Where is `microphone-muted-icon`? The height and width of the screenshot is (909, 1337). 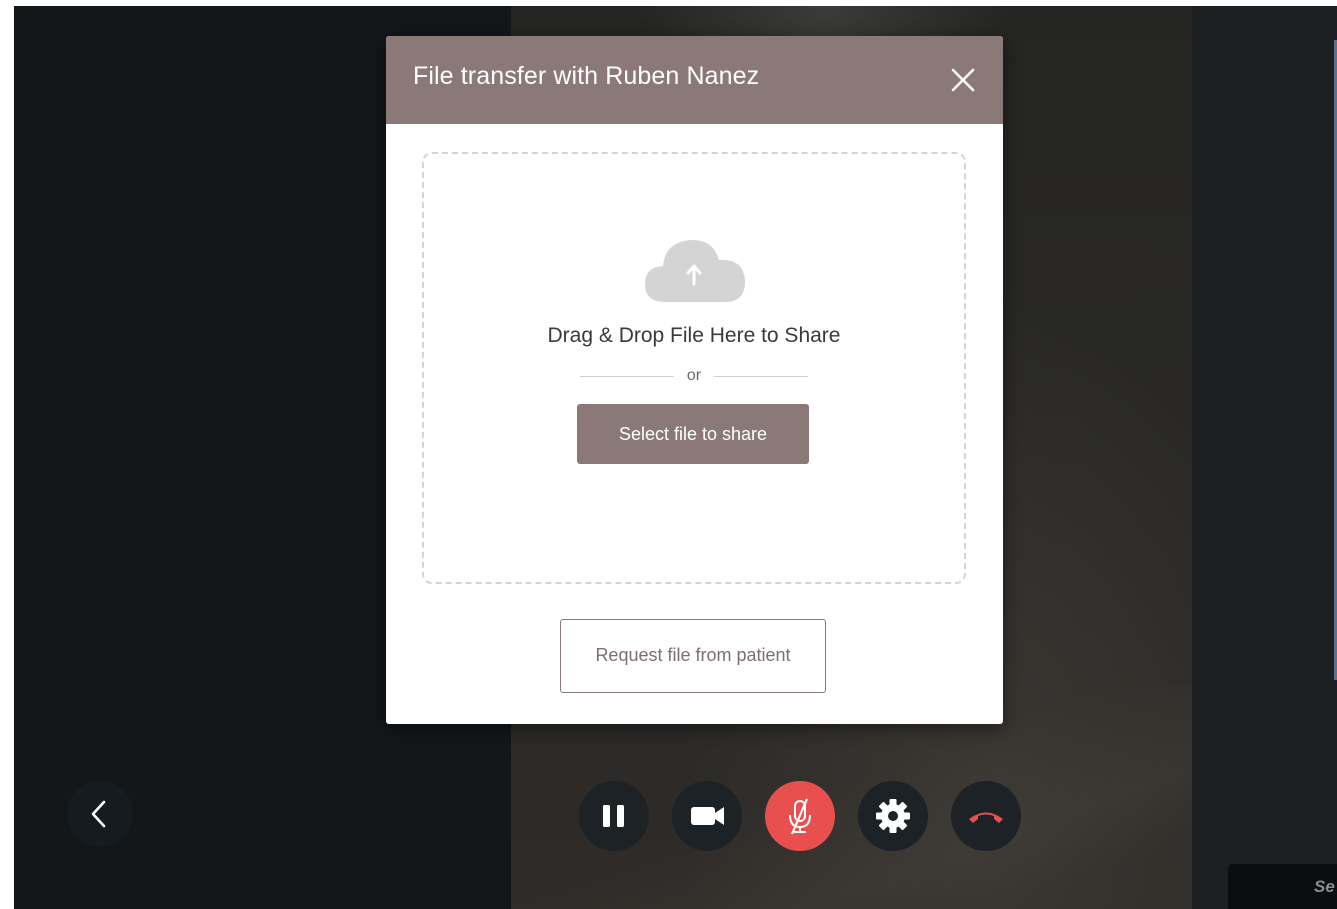 microphone-muted-icon is located at coordinates (800, 816).